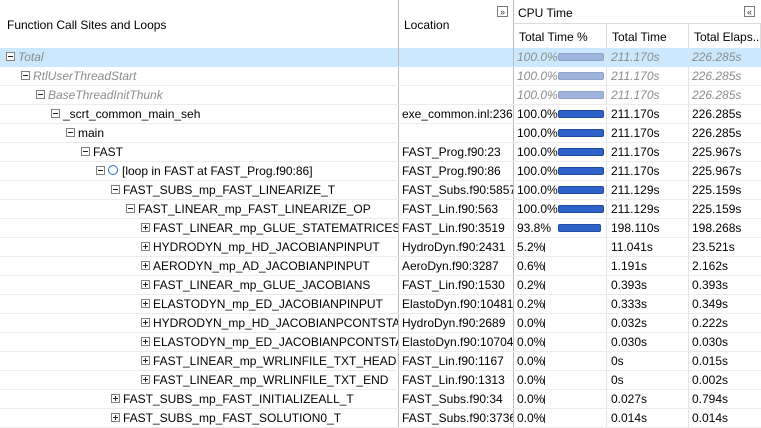  Describe the element at coordinates (648, 228) in the screenshot. I see `total-time-cell: 198.110s` at that location.